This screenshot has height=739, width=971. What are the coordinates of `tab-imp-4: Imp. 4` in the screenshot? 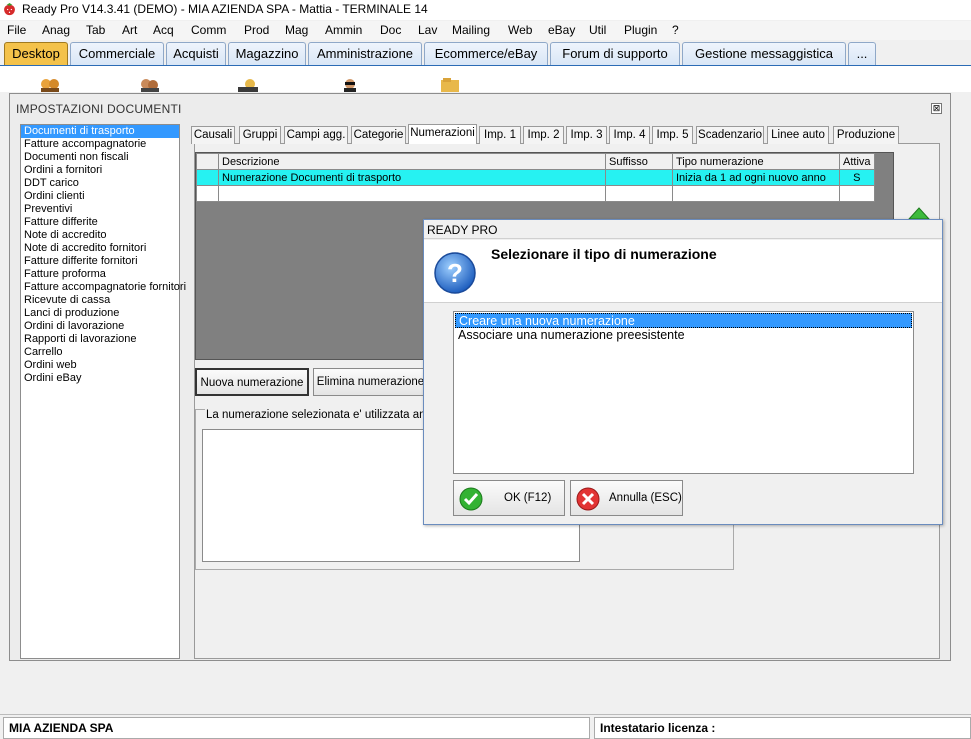 It's located at (629, 135).